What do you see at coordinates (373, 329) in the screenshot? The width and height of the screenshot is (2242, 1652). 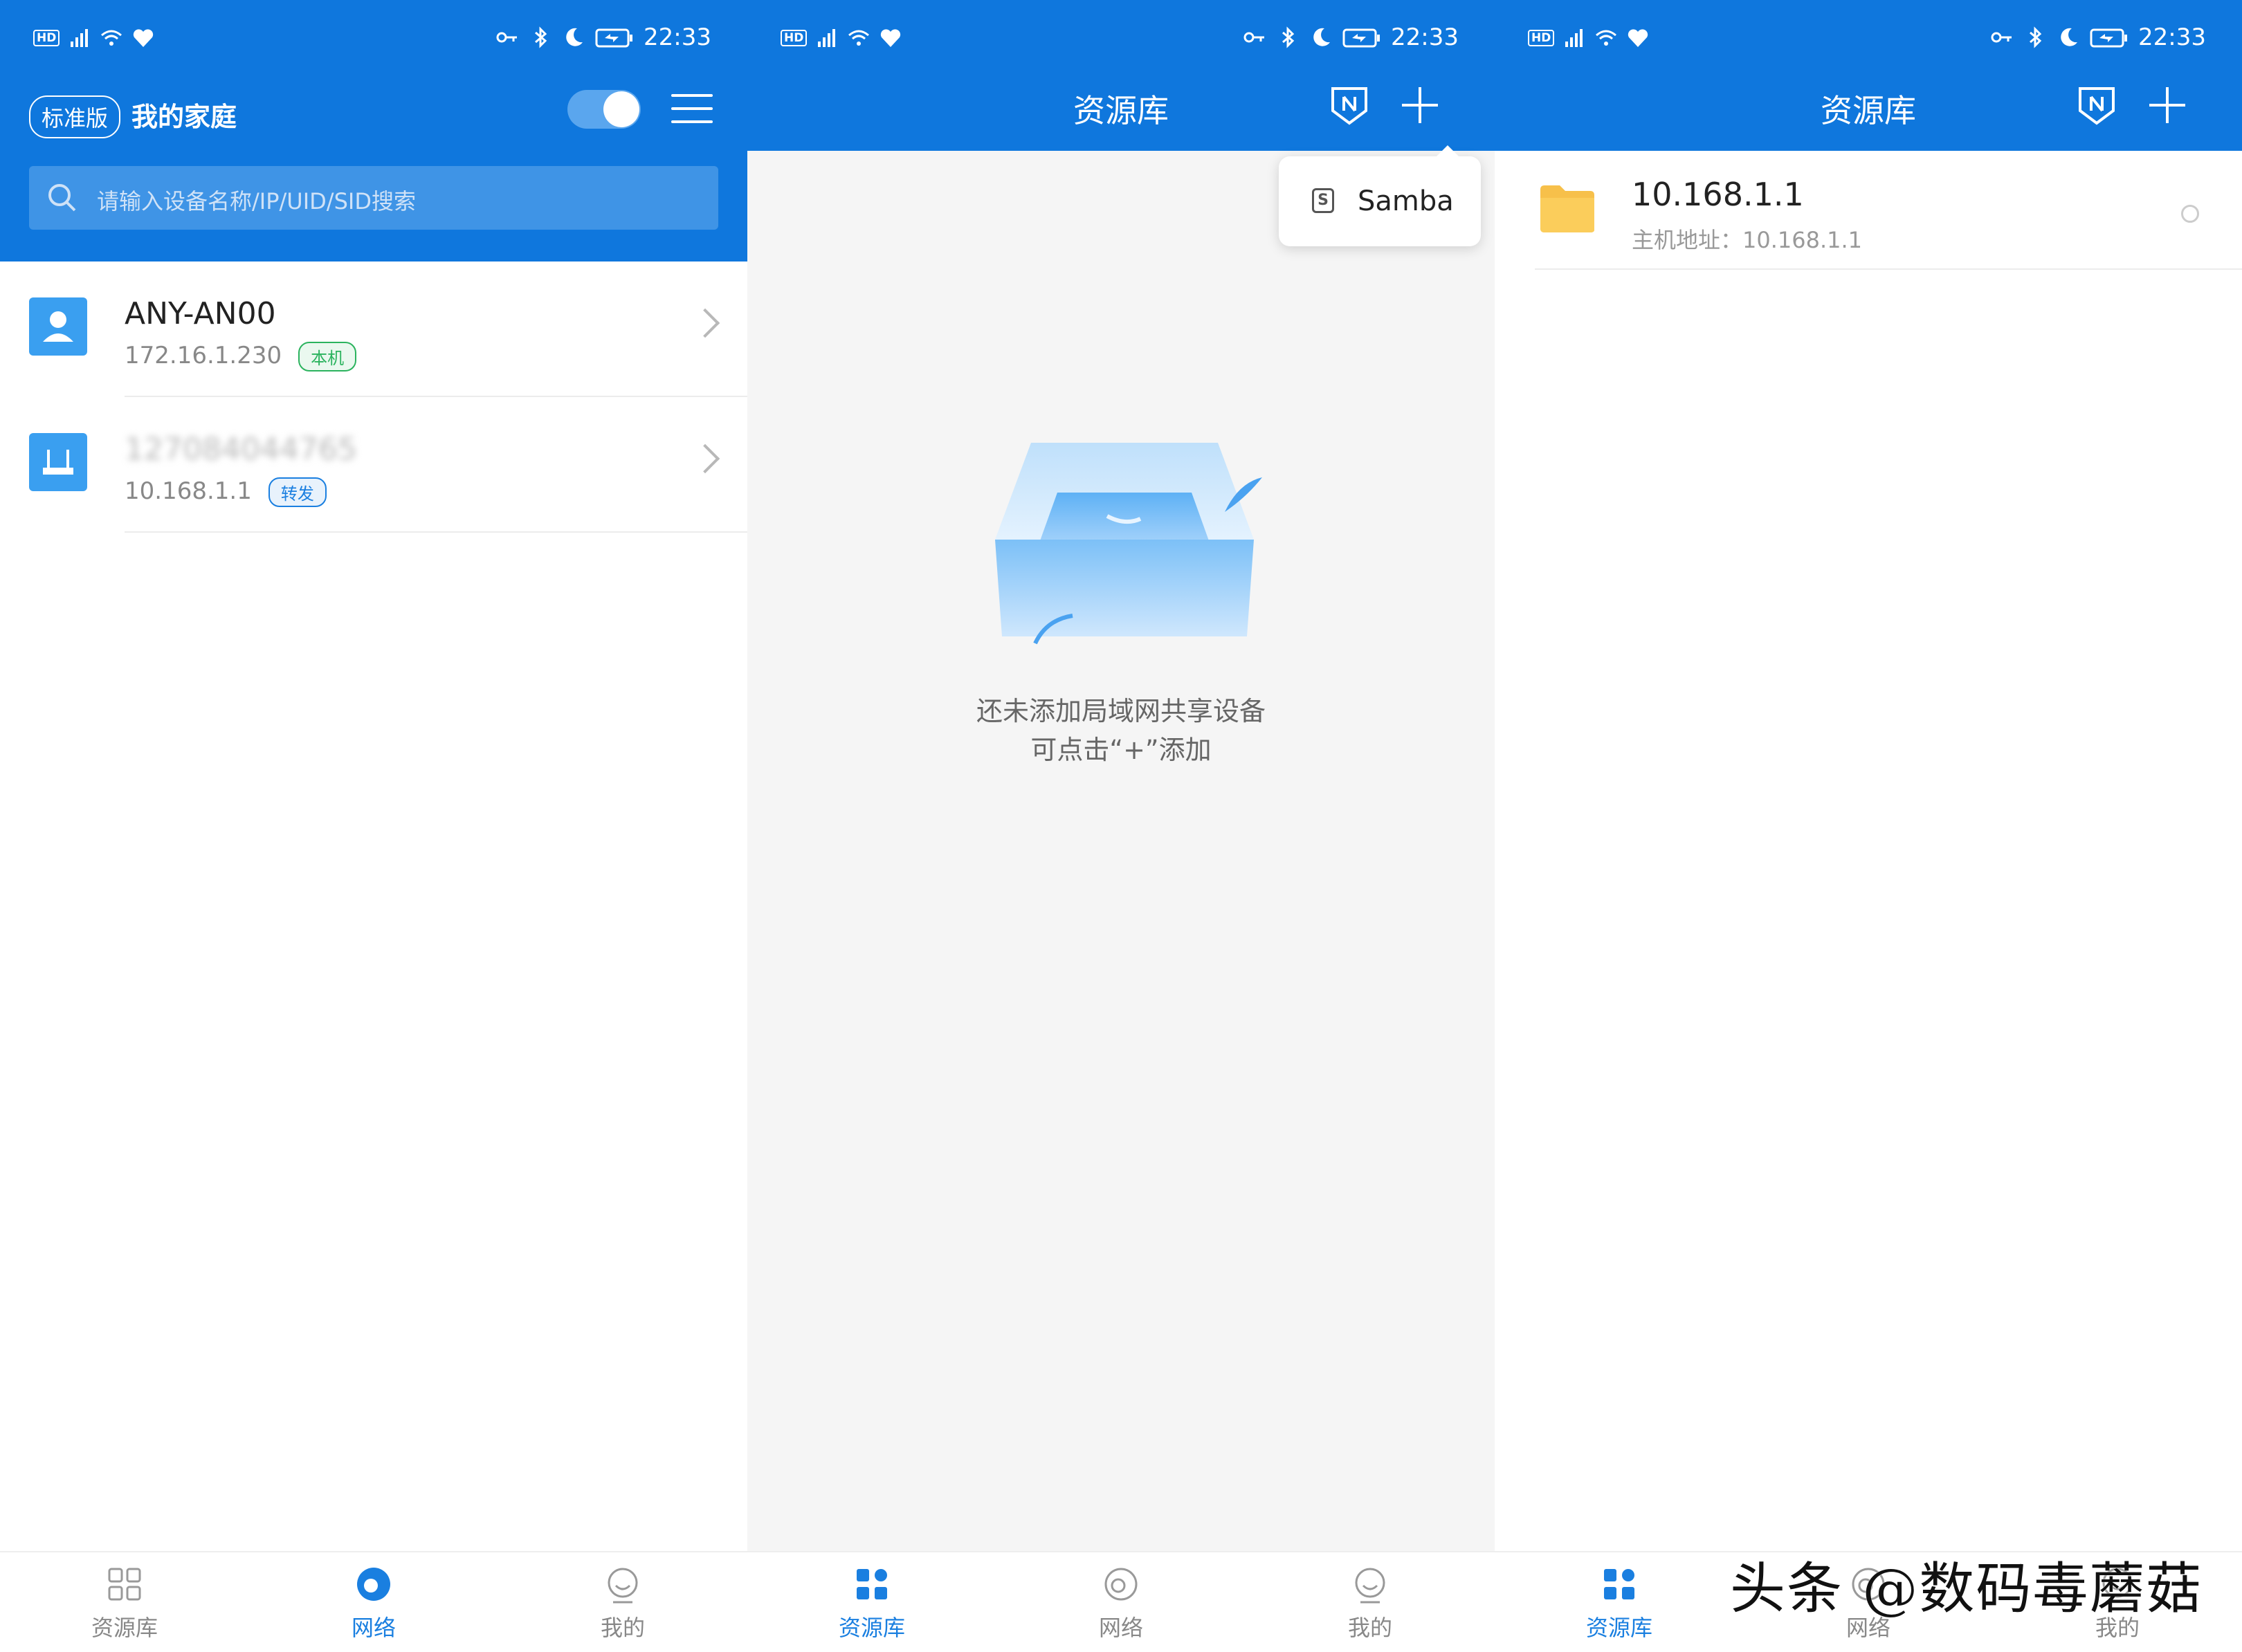 I see `device-row: ANY-AN00 172.16.1.230 本机` at bounding box center [373, 329].